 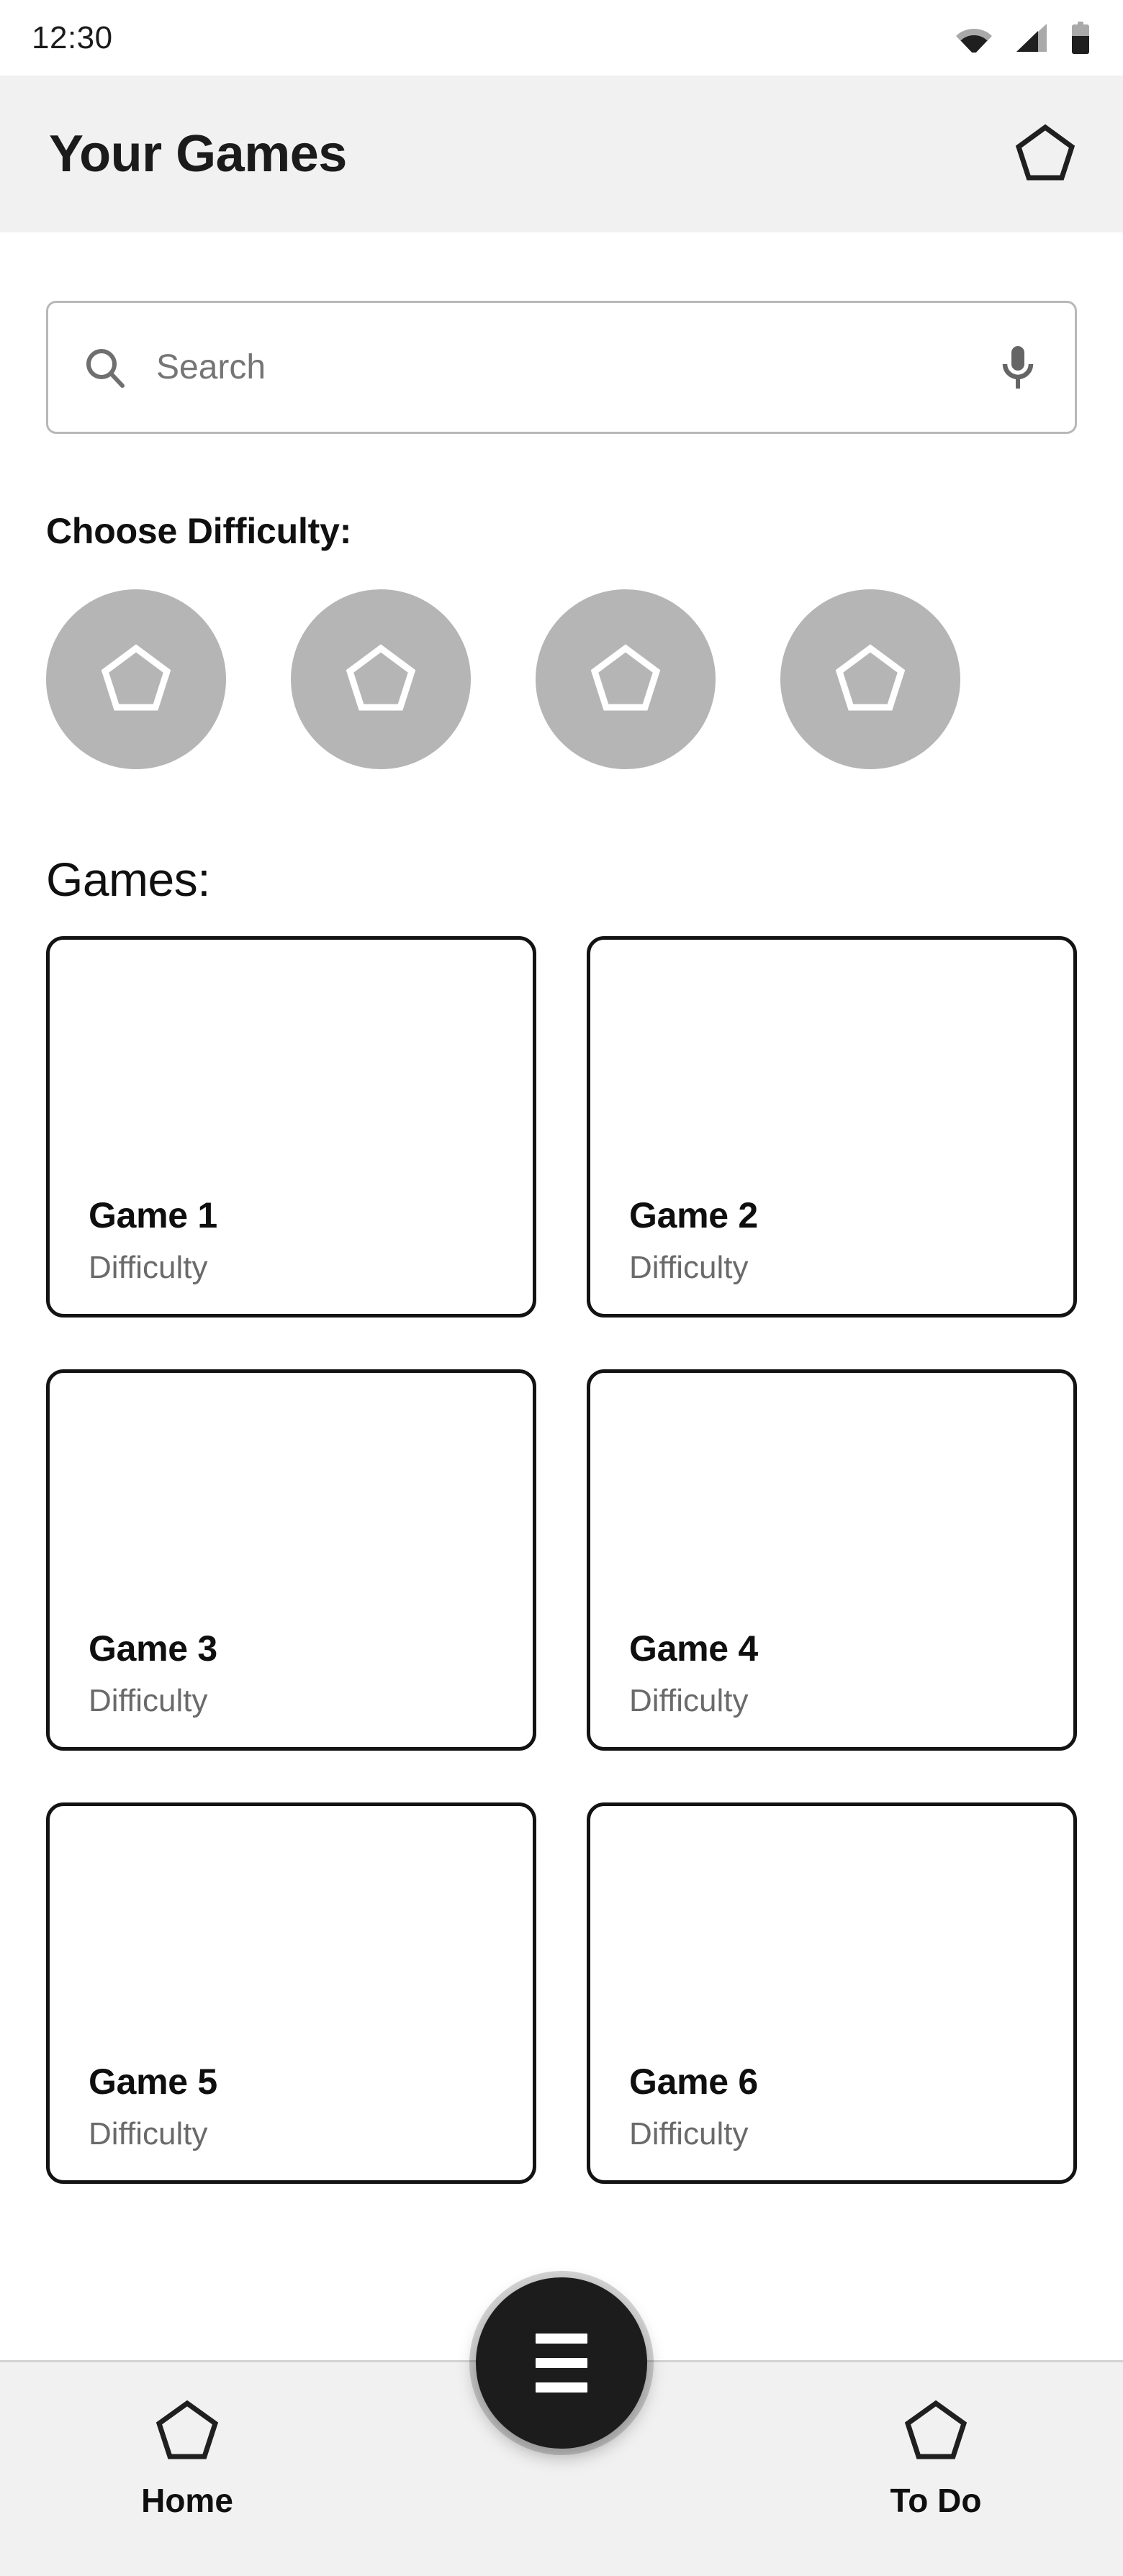 I want to click on status-bar-clock: 12:30, so click(x=72, y=37).